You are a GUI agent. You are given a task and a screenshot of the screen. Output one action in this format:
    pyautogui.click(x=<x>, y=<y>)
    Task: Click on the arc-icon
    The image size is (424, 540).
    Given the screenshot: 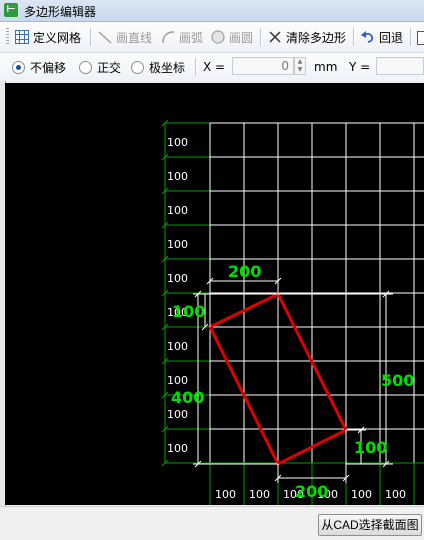 What is the action you would take?
    pyautogui.click(x=168, y=37)
    